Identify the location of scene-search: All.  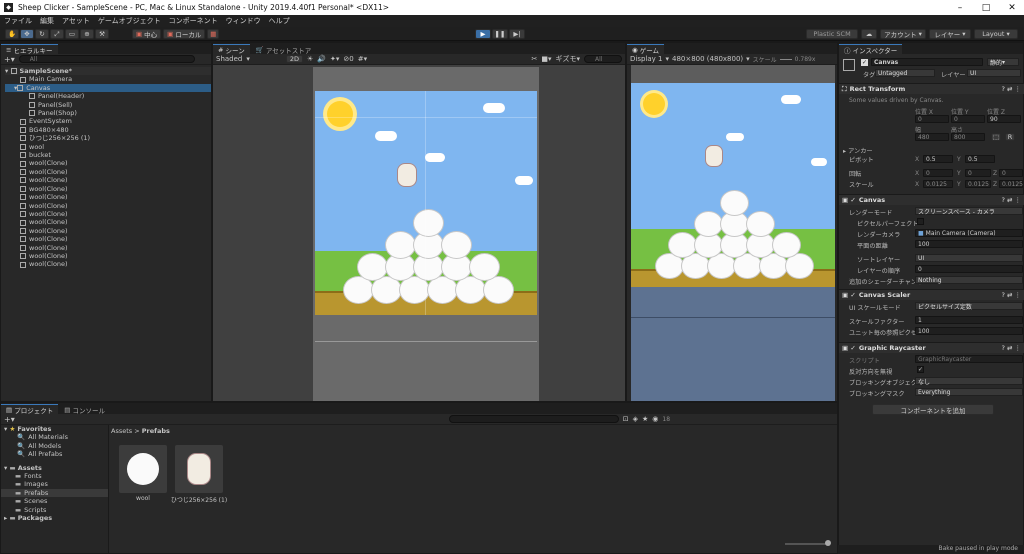
(603, 59).